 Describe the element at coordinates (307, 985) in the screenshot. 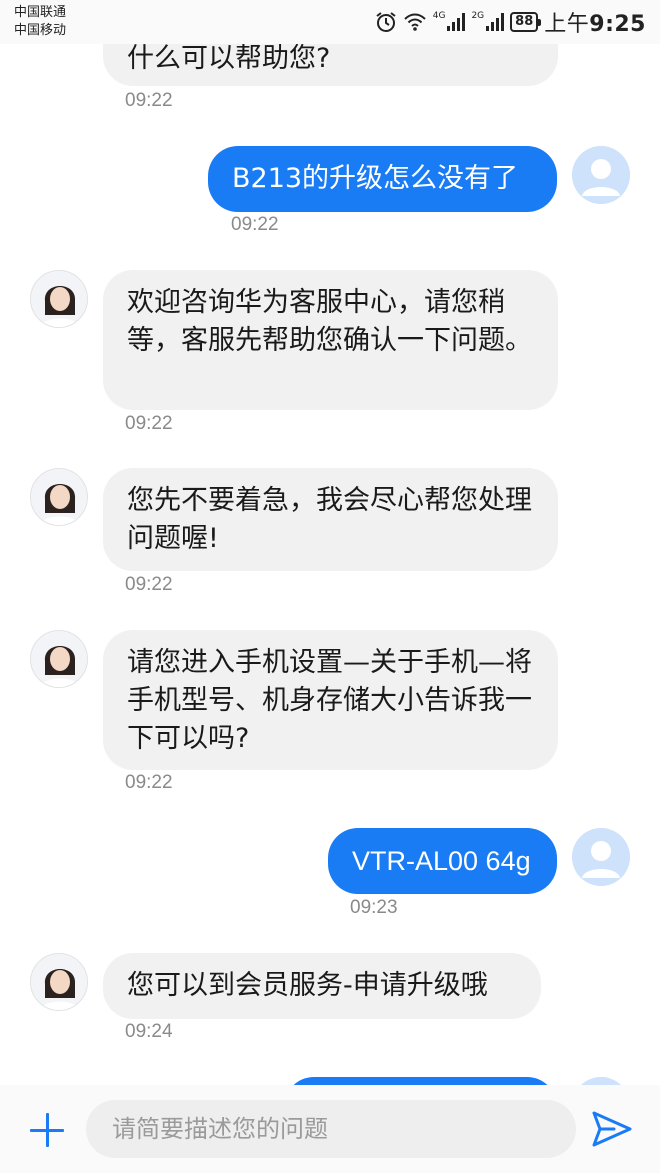

I see `message-text: 您可以到会员服务-申请升级哦` at that location.